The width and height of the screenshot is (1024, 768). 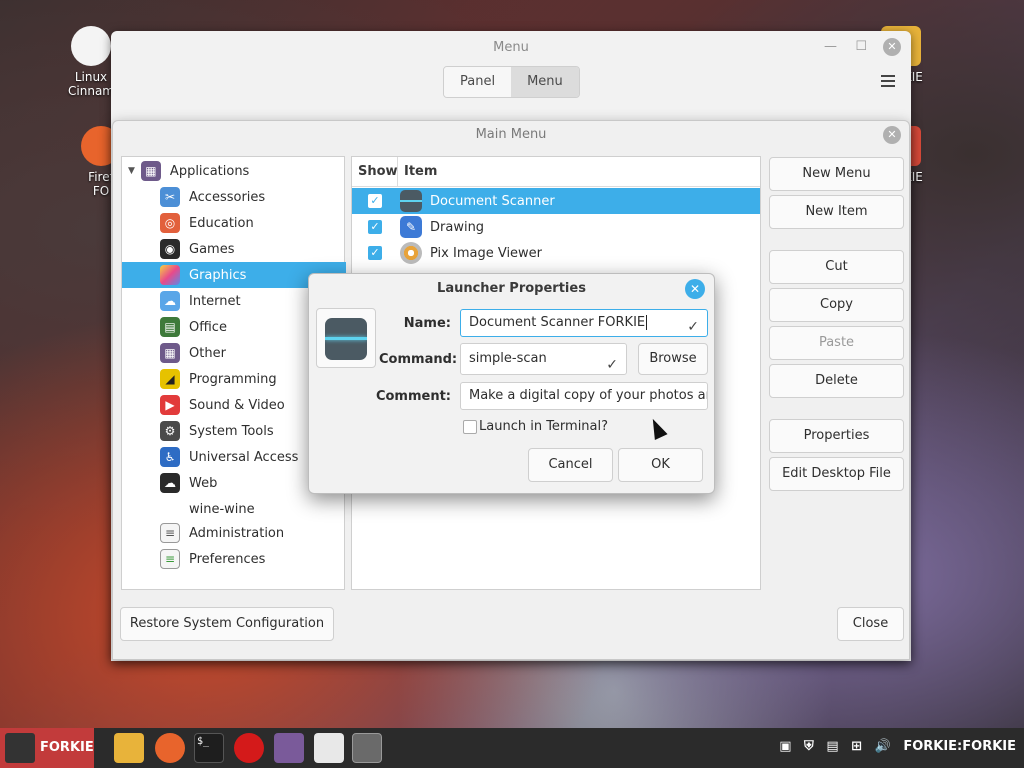 I want to click on copy-button: Copy, so click(x=836, y=305).